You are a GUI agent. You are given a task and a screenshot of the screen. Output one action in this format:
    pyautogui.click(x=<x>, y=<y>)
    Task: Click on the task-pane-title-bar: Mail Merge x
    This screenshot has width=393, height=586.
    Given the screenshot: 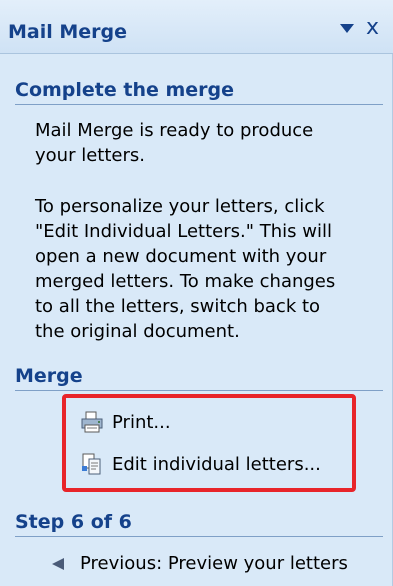 What is the action you would take?
    pyautogui.click(x=196, y=27)
    